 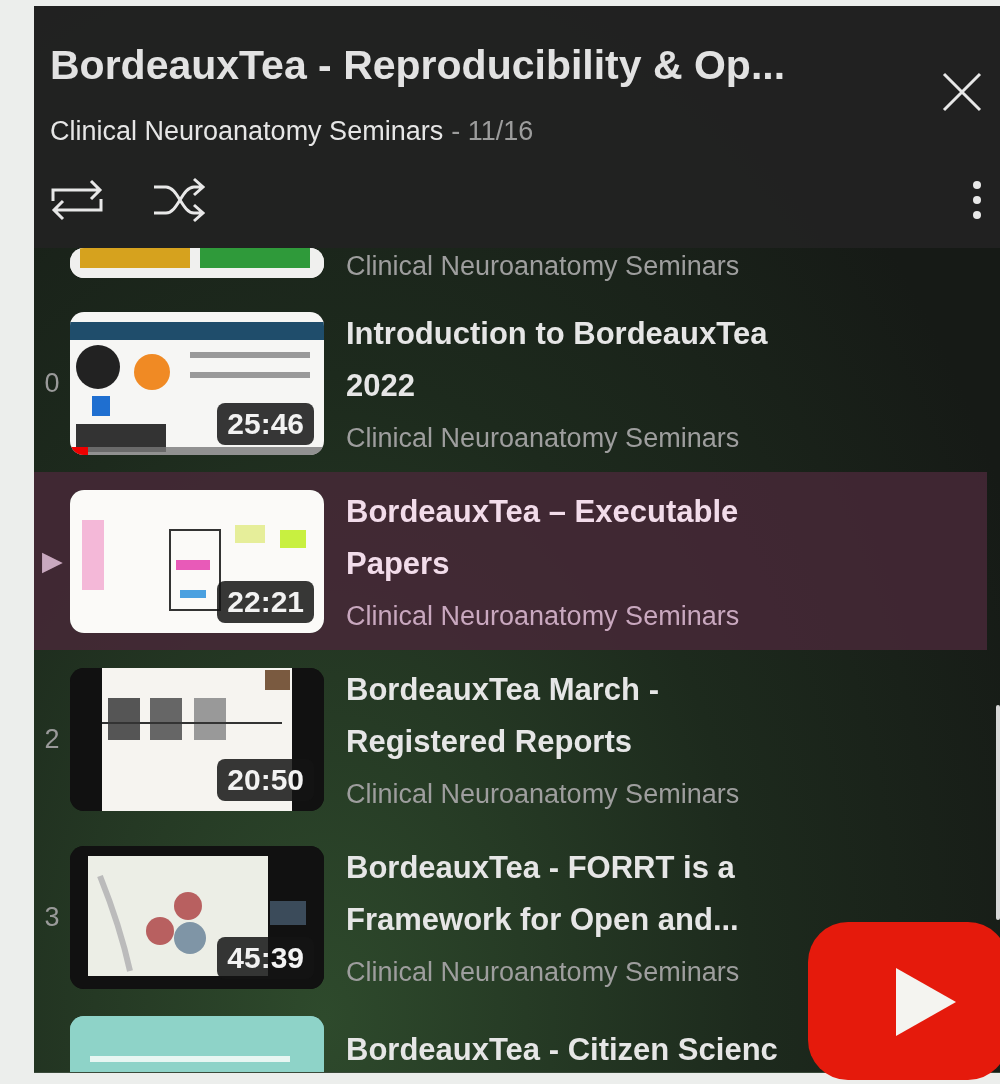 What do you see at coordinates (77, 200) in the screenshot?
I see `repeat-icon` at bounding box center [77, 200].